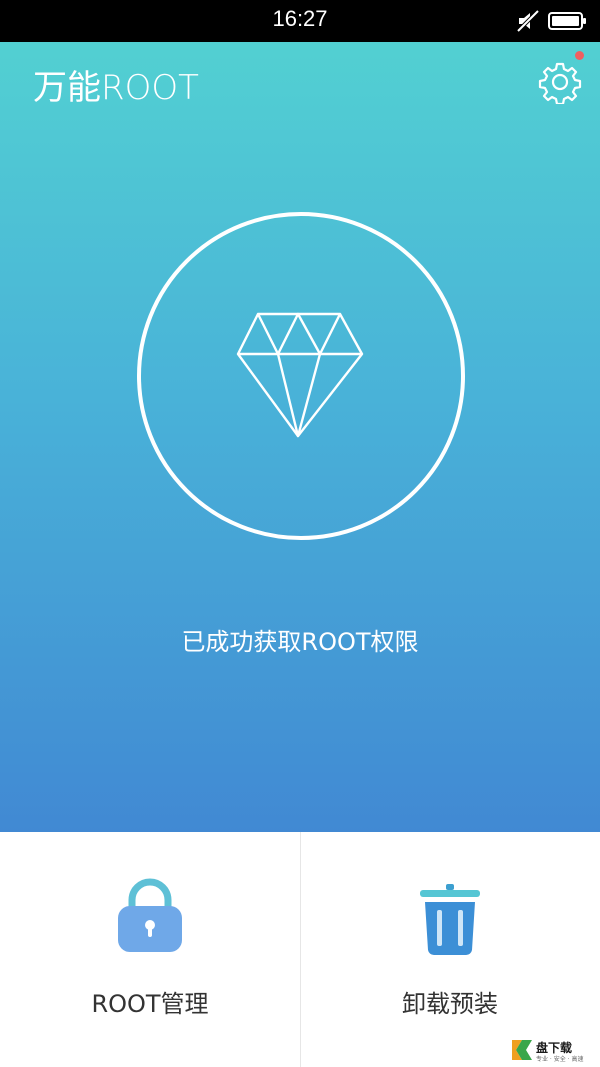 The image size is (600, 1067). Describe the element at coordinates (150, 915) in the screenshot. I see `lock-icon` at that location.